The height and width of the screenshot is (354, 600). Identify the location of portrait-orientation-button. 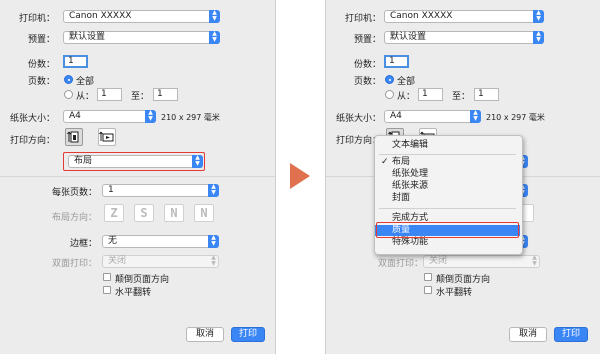
(74, 137).